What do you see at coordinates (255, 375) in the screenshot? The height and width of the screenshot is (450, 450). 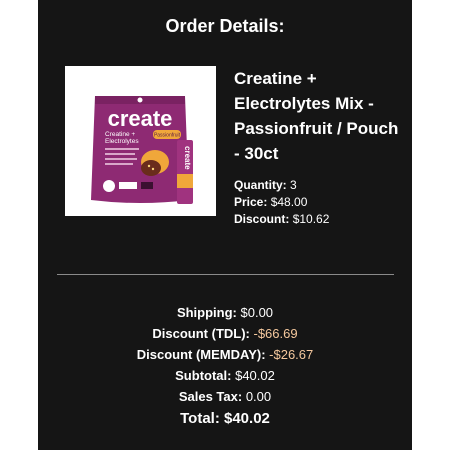 I see `subtotal-value: $40.02` at bounding box center [255, 375].